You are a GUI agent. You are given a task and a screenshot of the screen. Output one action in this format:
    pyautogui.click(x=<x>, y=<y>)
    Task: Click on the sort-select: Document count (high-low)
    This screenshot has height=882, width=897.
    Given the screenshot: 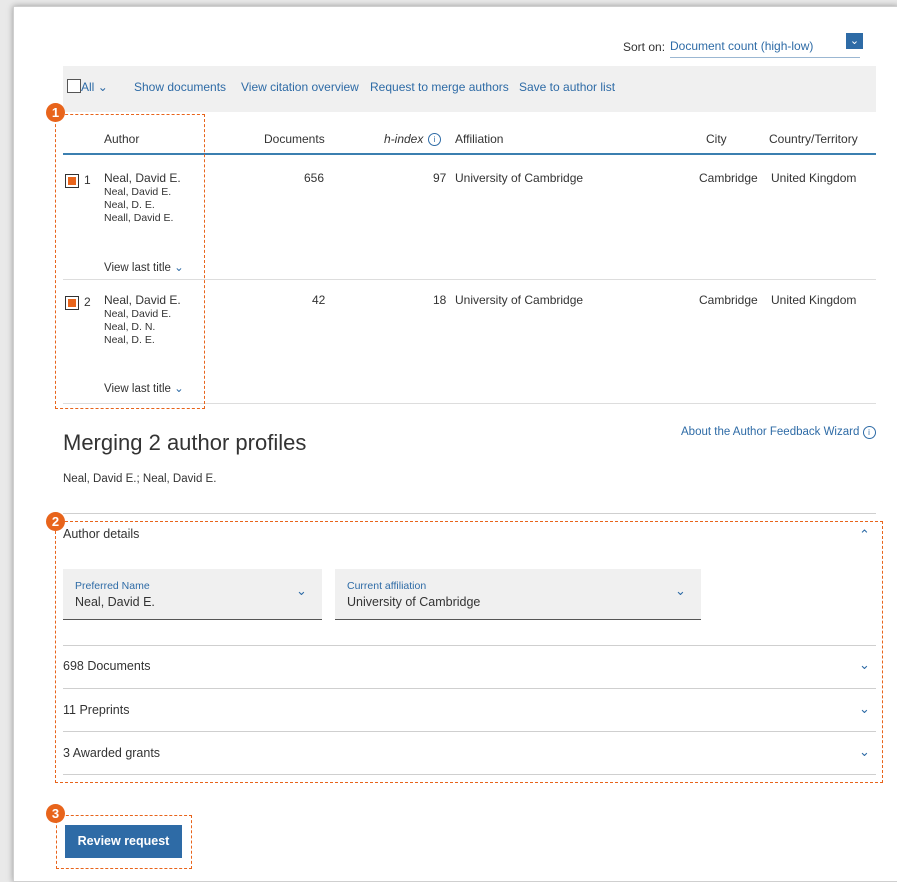 What is the action you would take?
    pyautogui.click(x=765, y=48)
    